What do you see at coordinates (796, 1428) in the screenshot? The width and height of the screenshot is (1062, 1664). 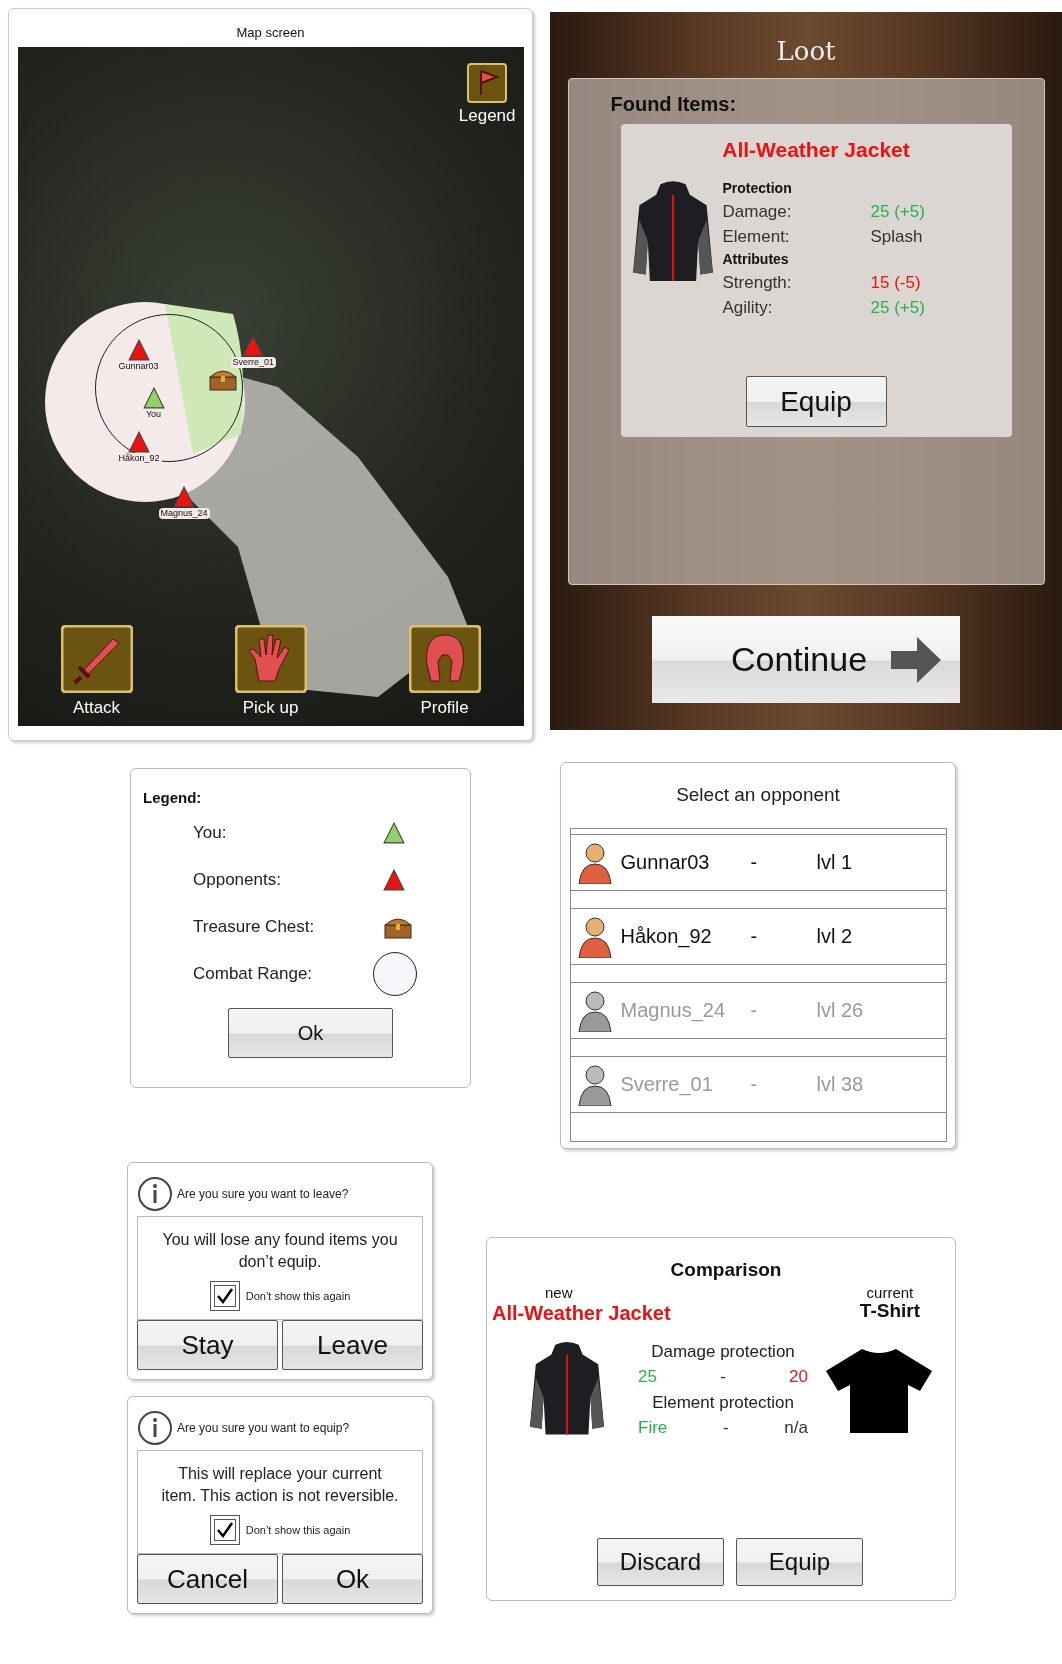 I see `current-value: n/a` at bounding box center [796, 1428].